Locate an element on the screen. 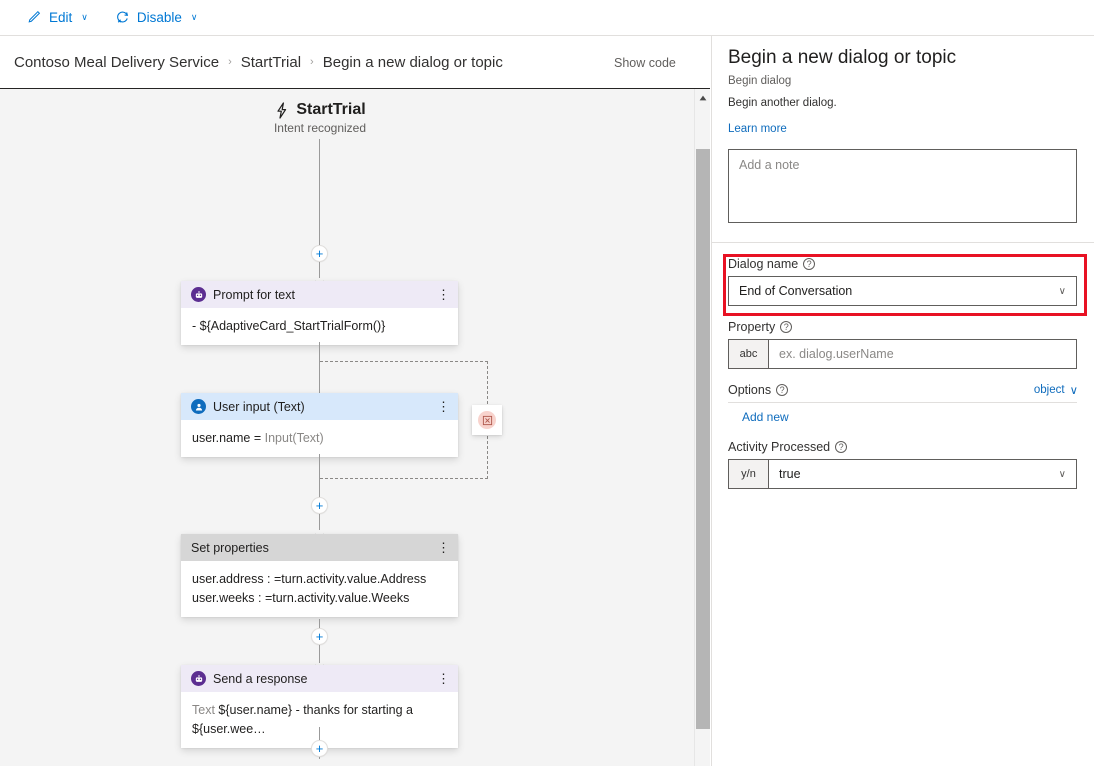  panel-title: Begin a new dialog or topic is located at coordinates (842, 57).